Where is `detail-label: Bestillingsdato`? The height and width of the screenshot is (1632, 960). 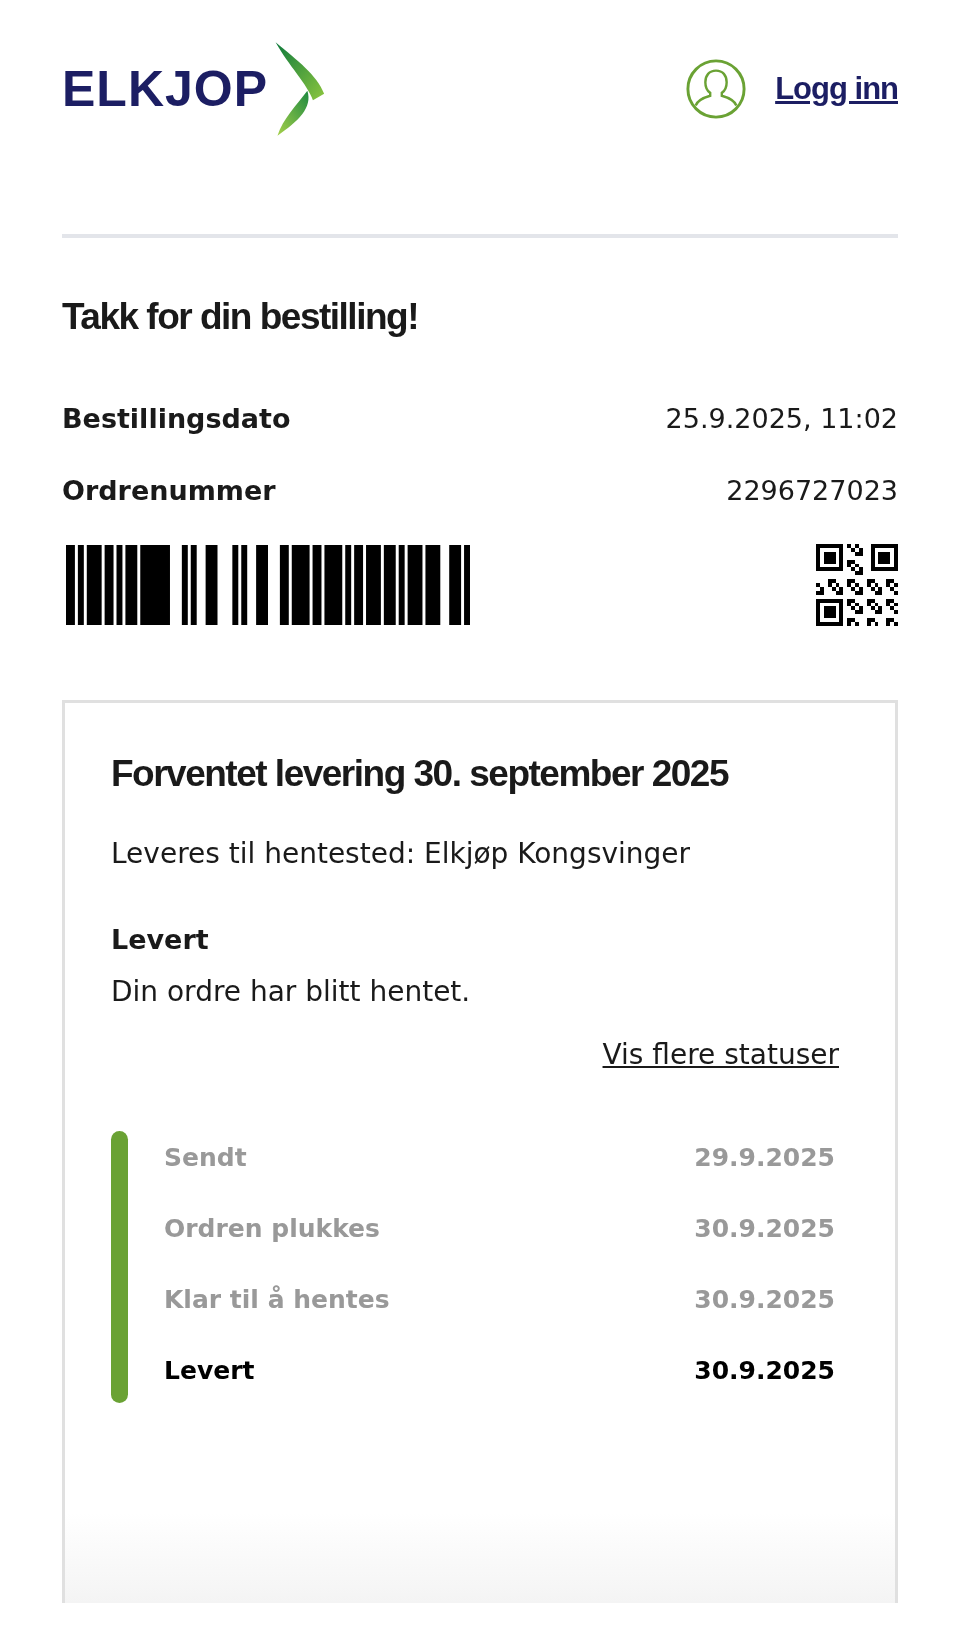
detail-label: Bestillingsdato is located at coordinates (176, 419).